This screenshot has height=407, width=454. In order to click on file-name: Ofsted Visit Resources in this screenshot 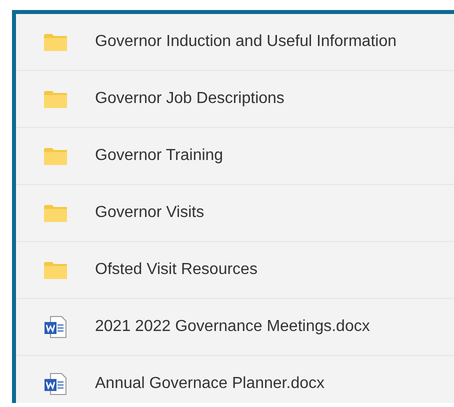, I will do `click(176, 270)`.